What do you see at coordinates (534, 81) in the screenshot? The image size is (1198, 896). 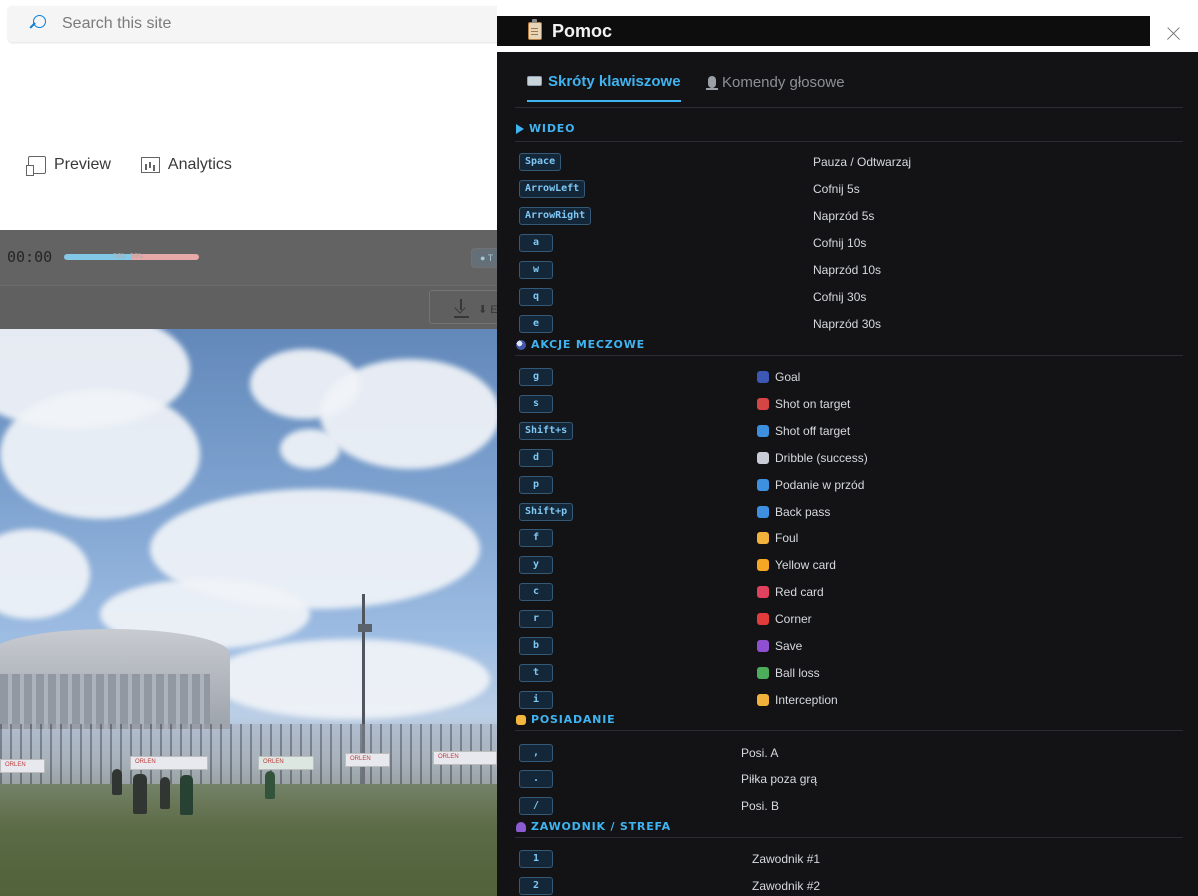 I see `keyboard-icon` at bounding box center [534, 81].